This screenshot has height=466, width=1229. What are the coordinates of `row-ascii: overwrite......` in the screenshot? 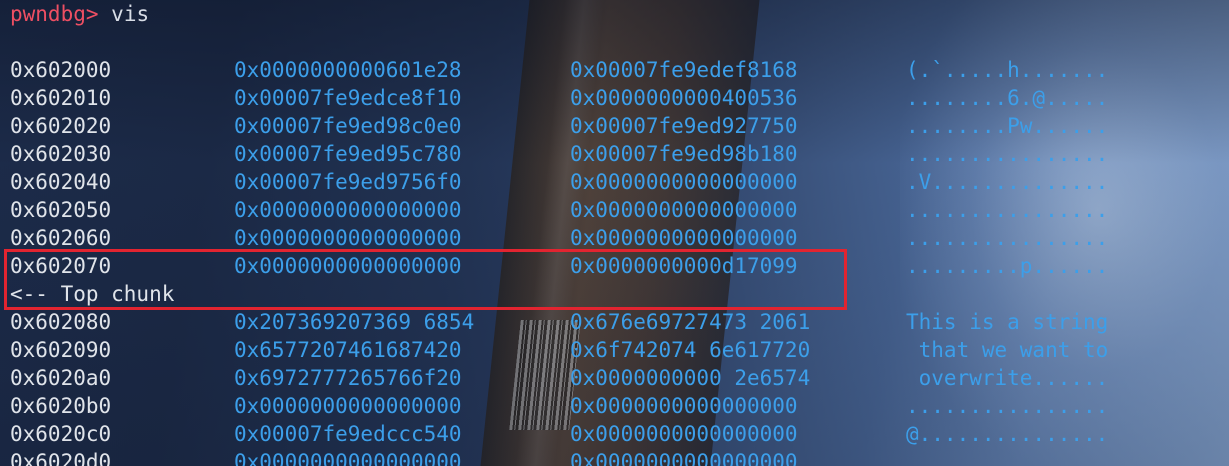 It's located at (1007, 378).